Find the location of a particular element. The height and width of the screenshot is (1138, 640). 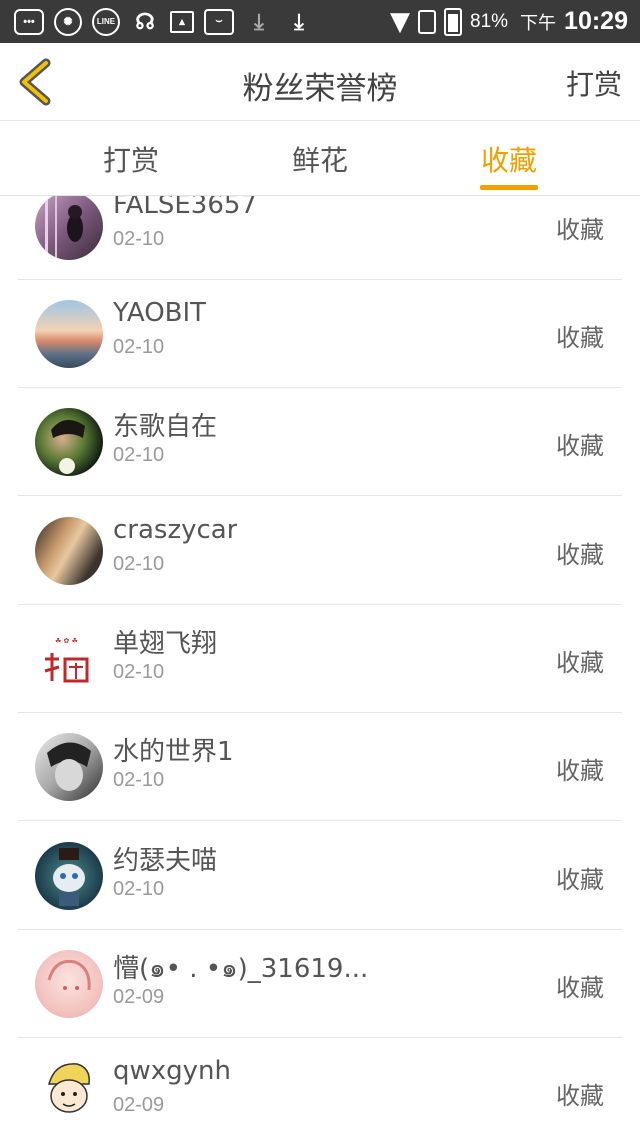

battery-icon is located at coordinates (453, 21).